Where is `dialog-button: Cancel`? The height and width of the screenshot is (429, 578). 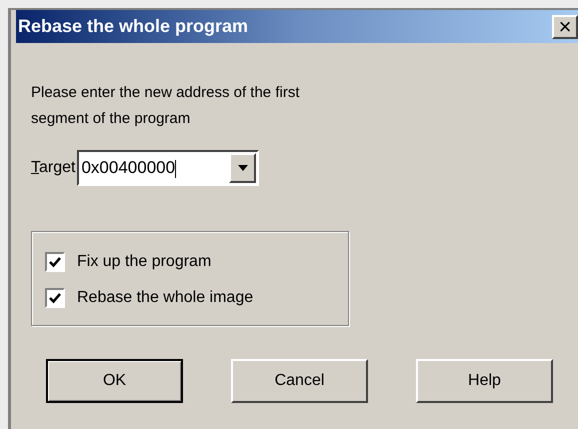
dialog-button: Cancel is located at coordinates (299, 381).